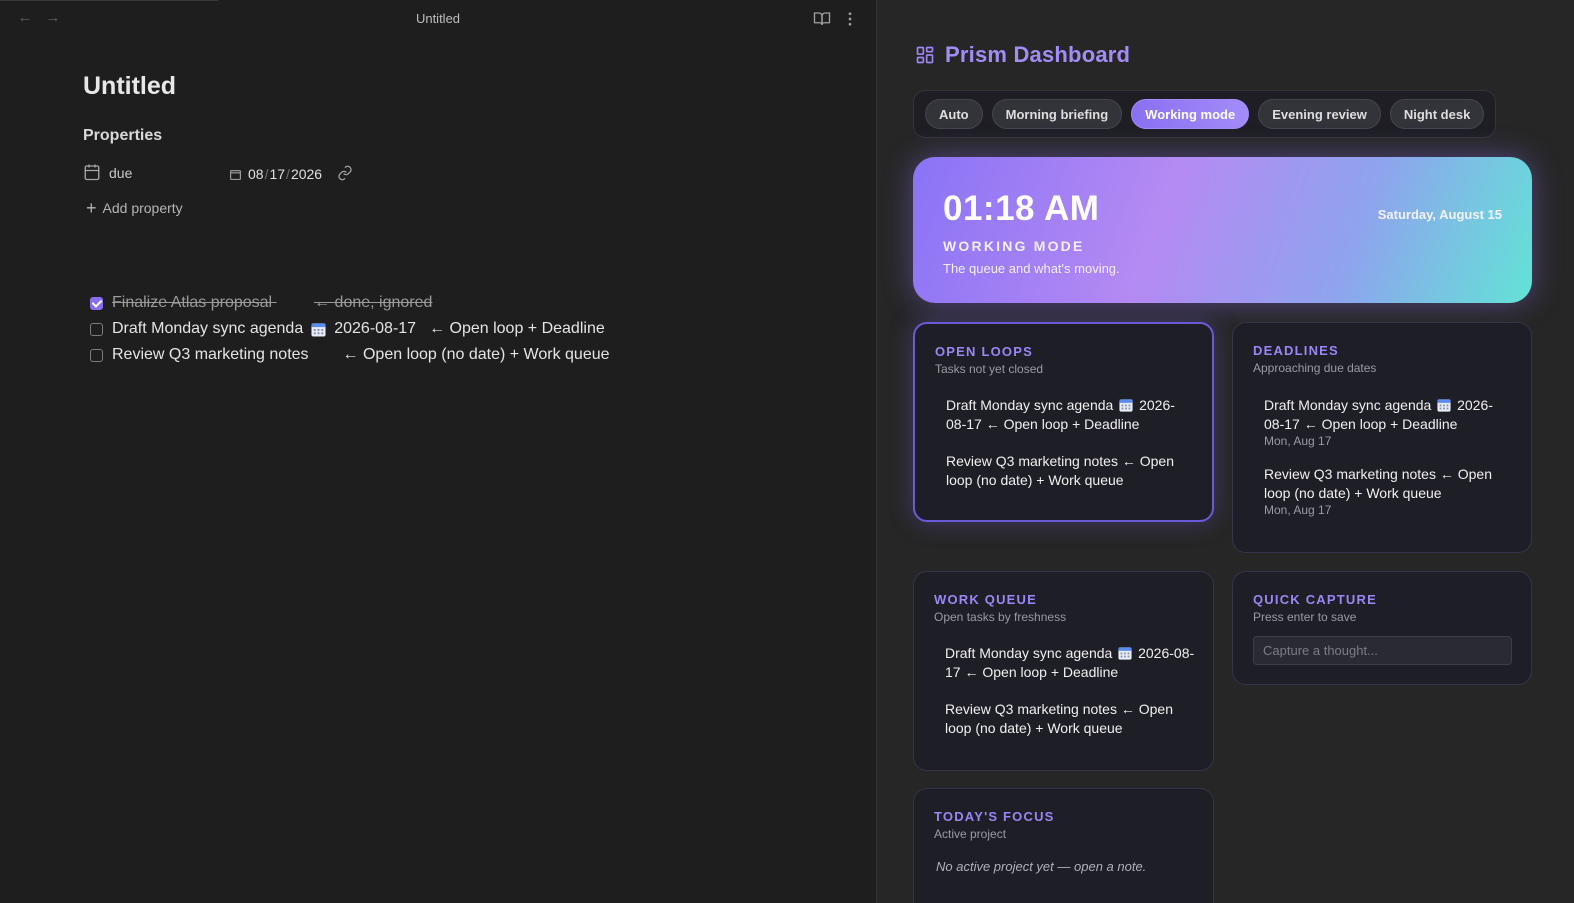 The width and height of the screenshot is (1574, 903). I want to click on card-subtitle: Tasks not yet closed, so click(989, 369).